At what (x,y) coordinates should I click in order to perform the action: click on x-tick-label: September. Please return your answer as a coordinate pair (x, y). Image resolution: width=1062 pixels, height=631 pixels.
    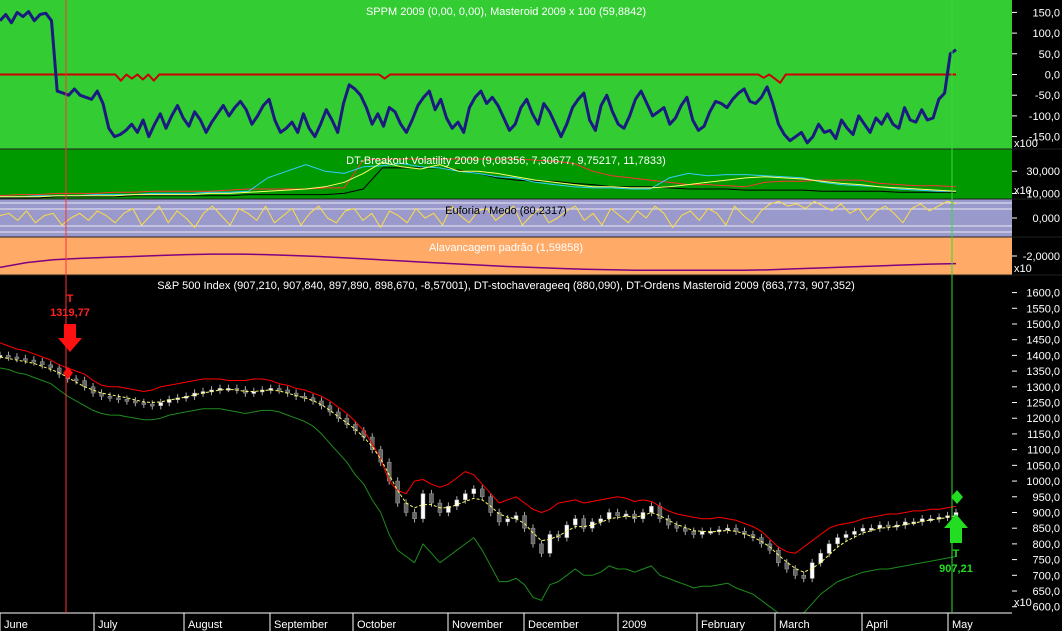
    Looking at the image, I should click on (301, 625).